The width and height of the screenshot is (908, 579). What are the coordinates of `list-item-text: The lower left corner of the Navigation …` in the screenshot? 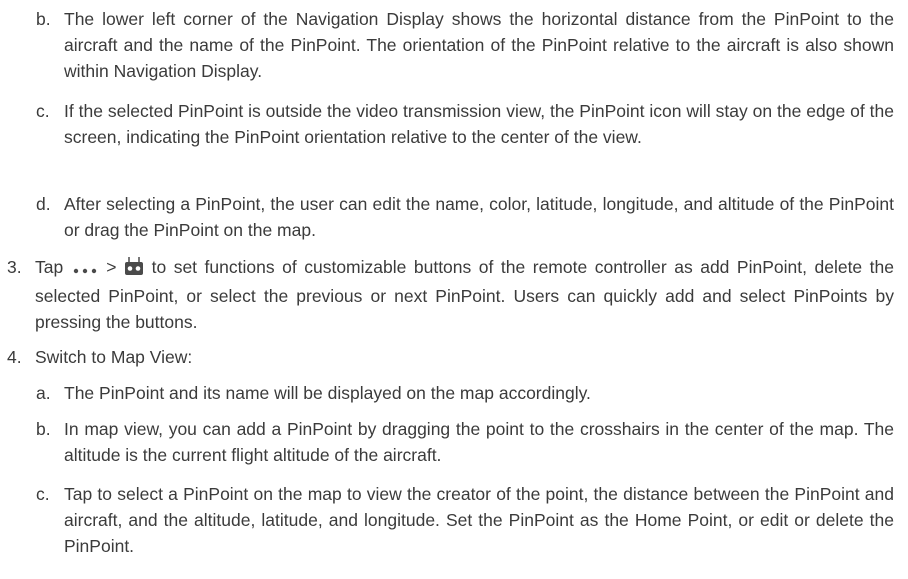 It's located at (479, 45).